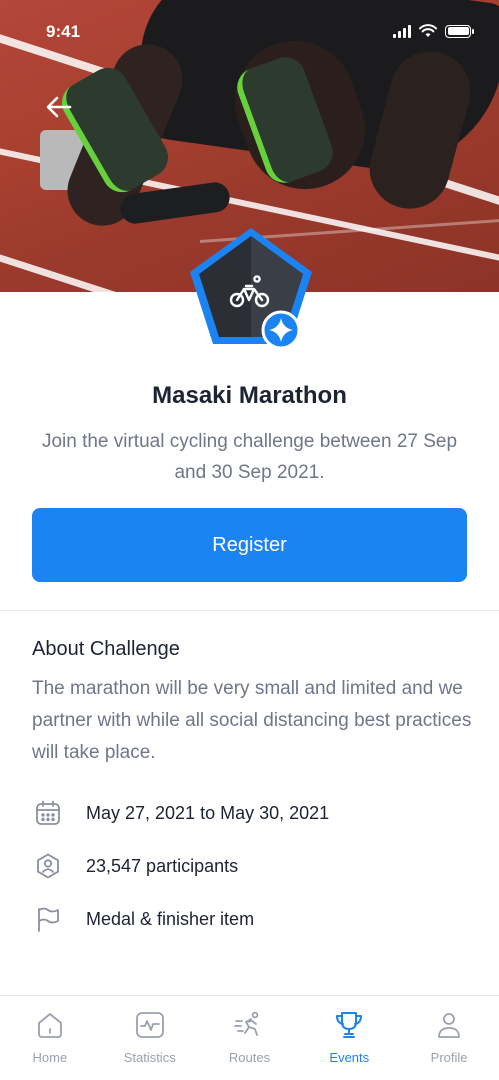 The image size is (499, 1080). I want to click on section-divider, so click(249, 610).